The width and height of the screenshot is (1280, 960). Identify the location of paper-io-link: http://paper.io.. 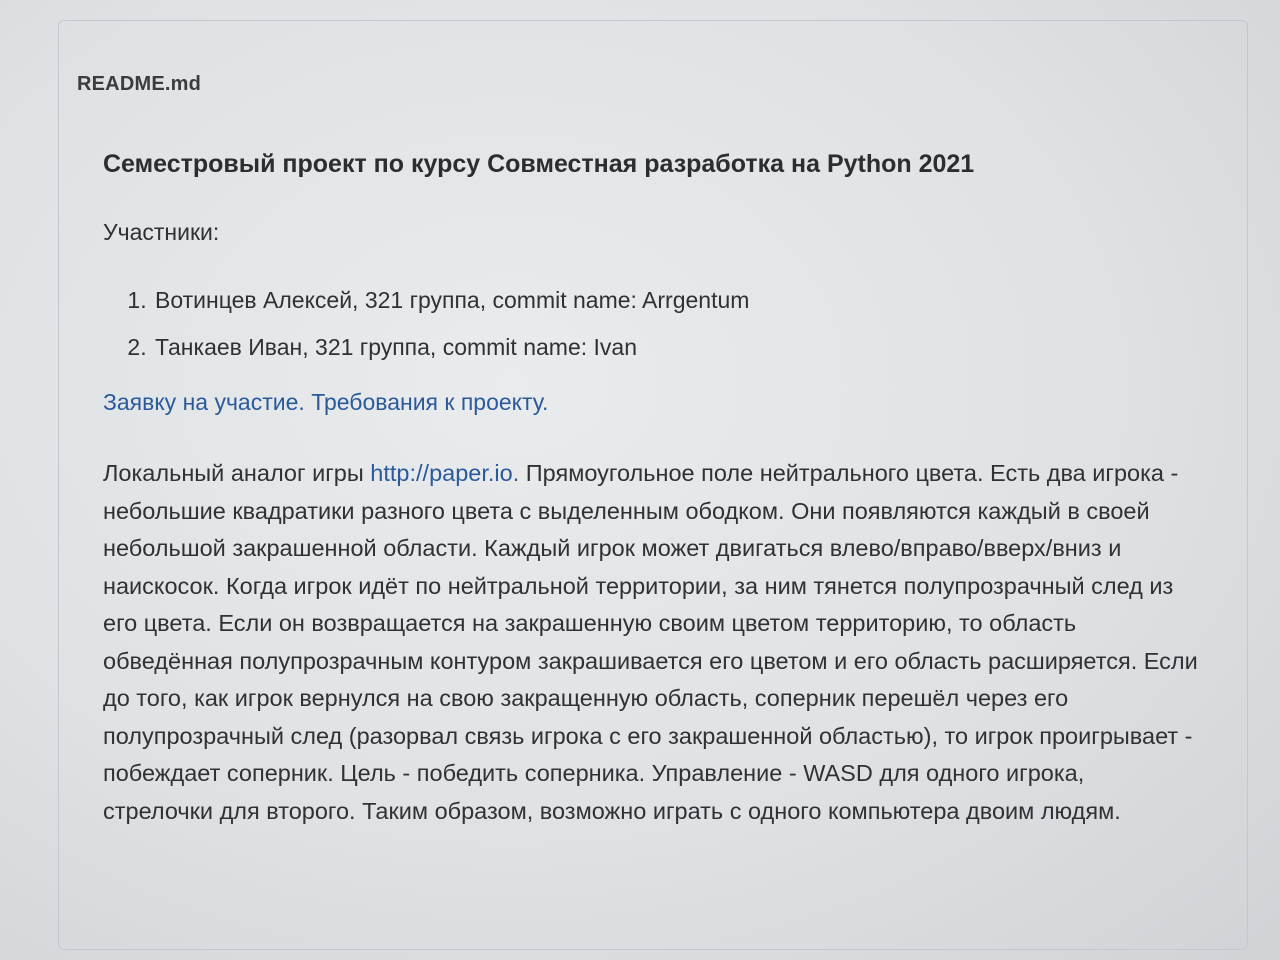
(444, 473).